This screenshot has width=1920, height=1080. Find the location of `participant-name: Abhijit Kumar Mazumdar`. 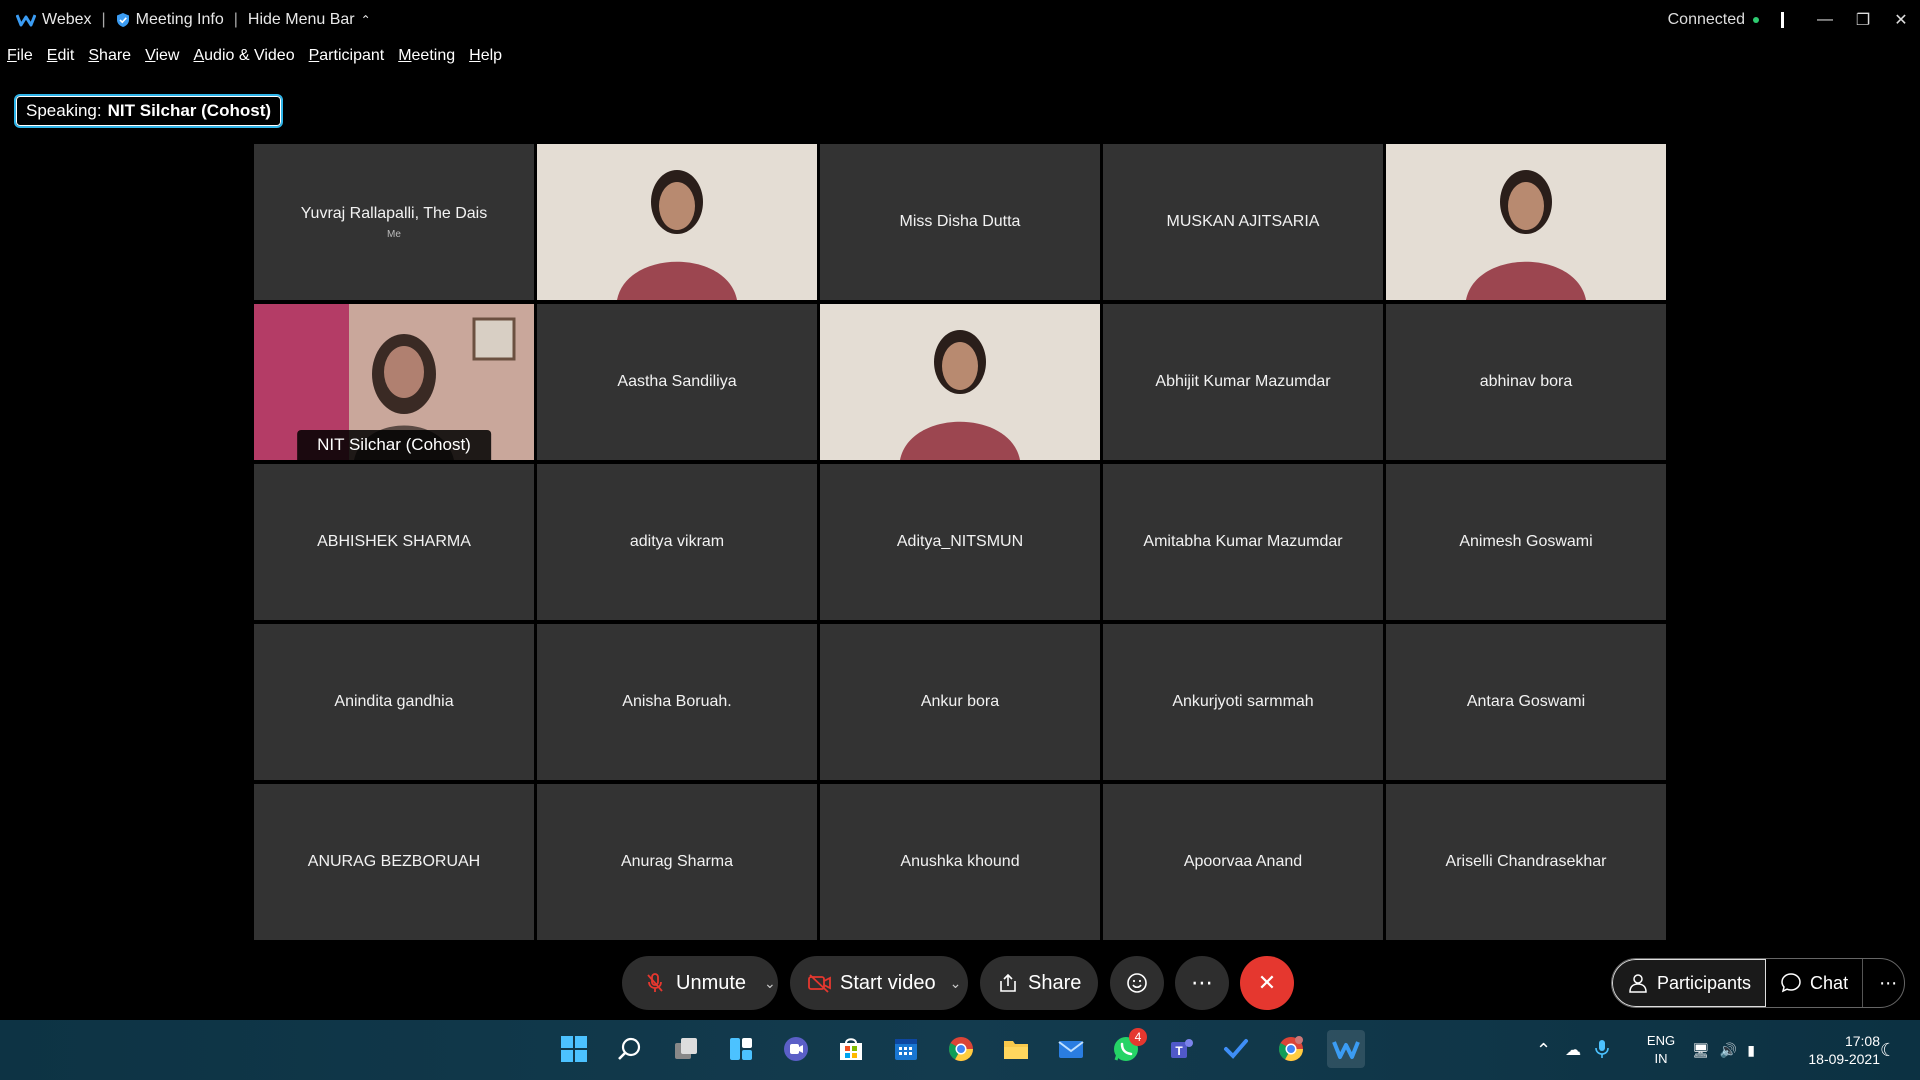

participant-name: Abhijit Kumar Mazumdar is located at coordinates (1243, 381).